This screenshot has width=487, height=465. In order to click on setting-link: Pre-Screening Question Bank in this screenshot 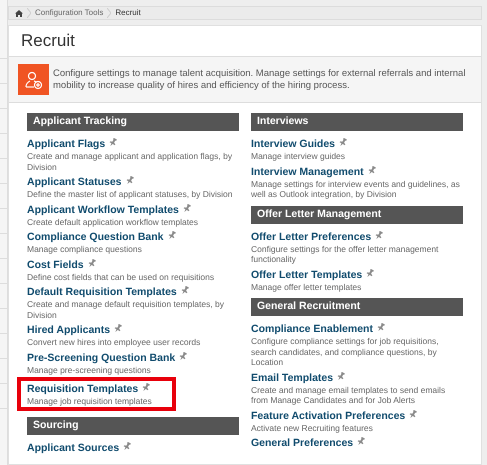, I will do `click(101, 358)`.